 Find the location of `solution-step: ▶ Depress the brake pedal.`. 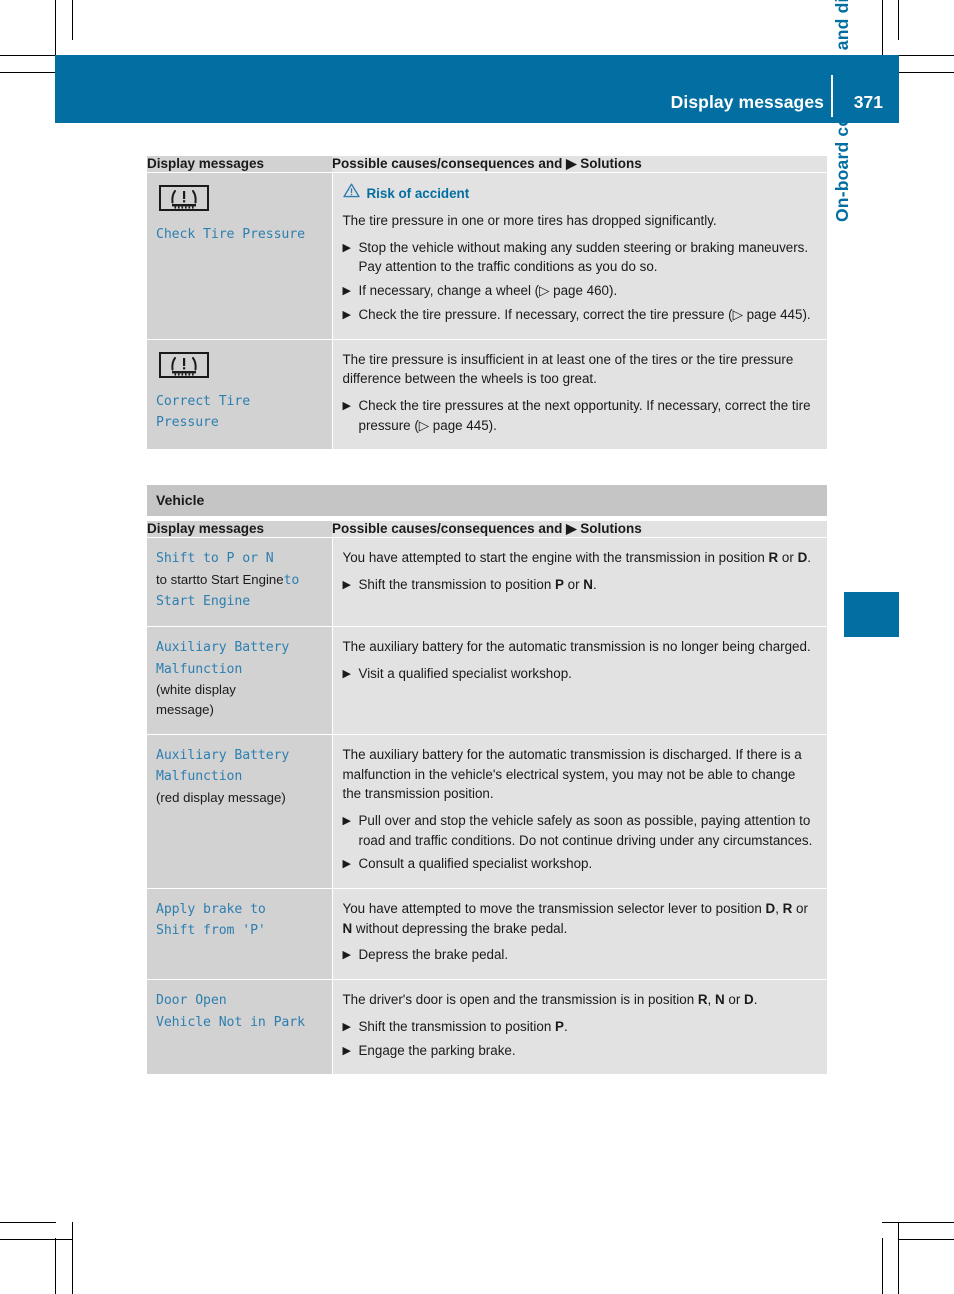

solution-step: ▶ Depress the brake pedal. is located at coordinates (579, 955).